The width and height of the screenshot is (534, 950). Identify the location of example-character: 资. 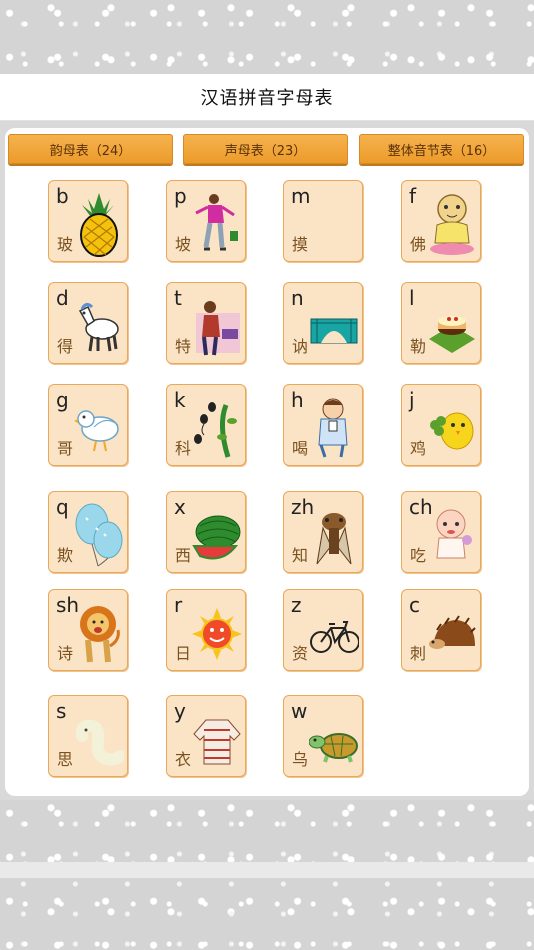
(300, 653).